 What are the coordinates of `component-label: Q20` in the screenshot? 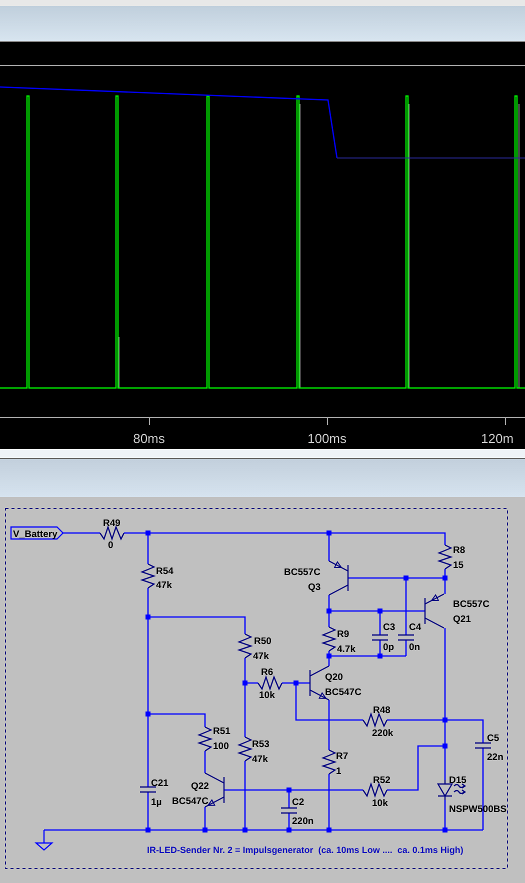 It's located at (334, 677).